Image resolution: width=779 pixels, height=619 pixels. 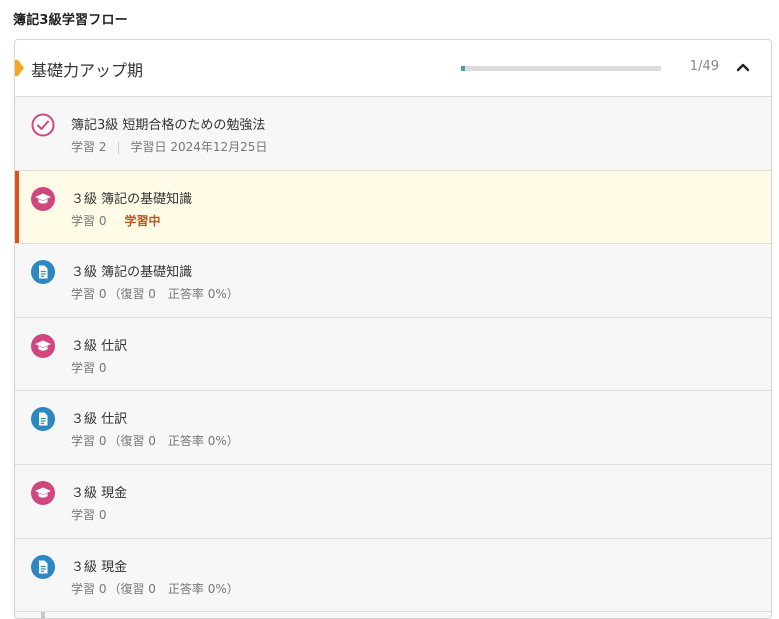 I want to click on phase-count: 1/49, so click(x=704, y=66).